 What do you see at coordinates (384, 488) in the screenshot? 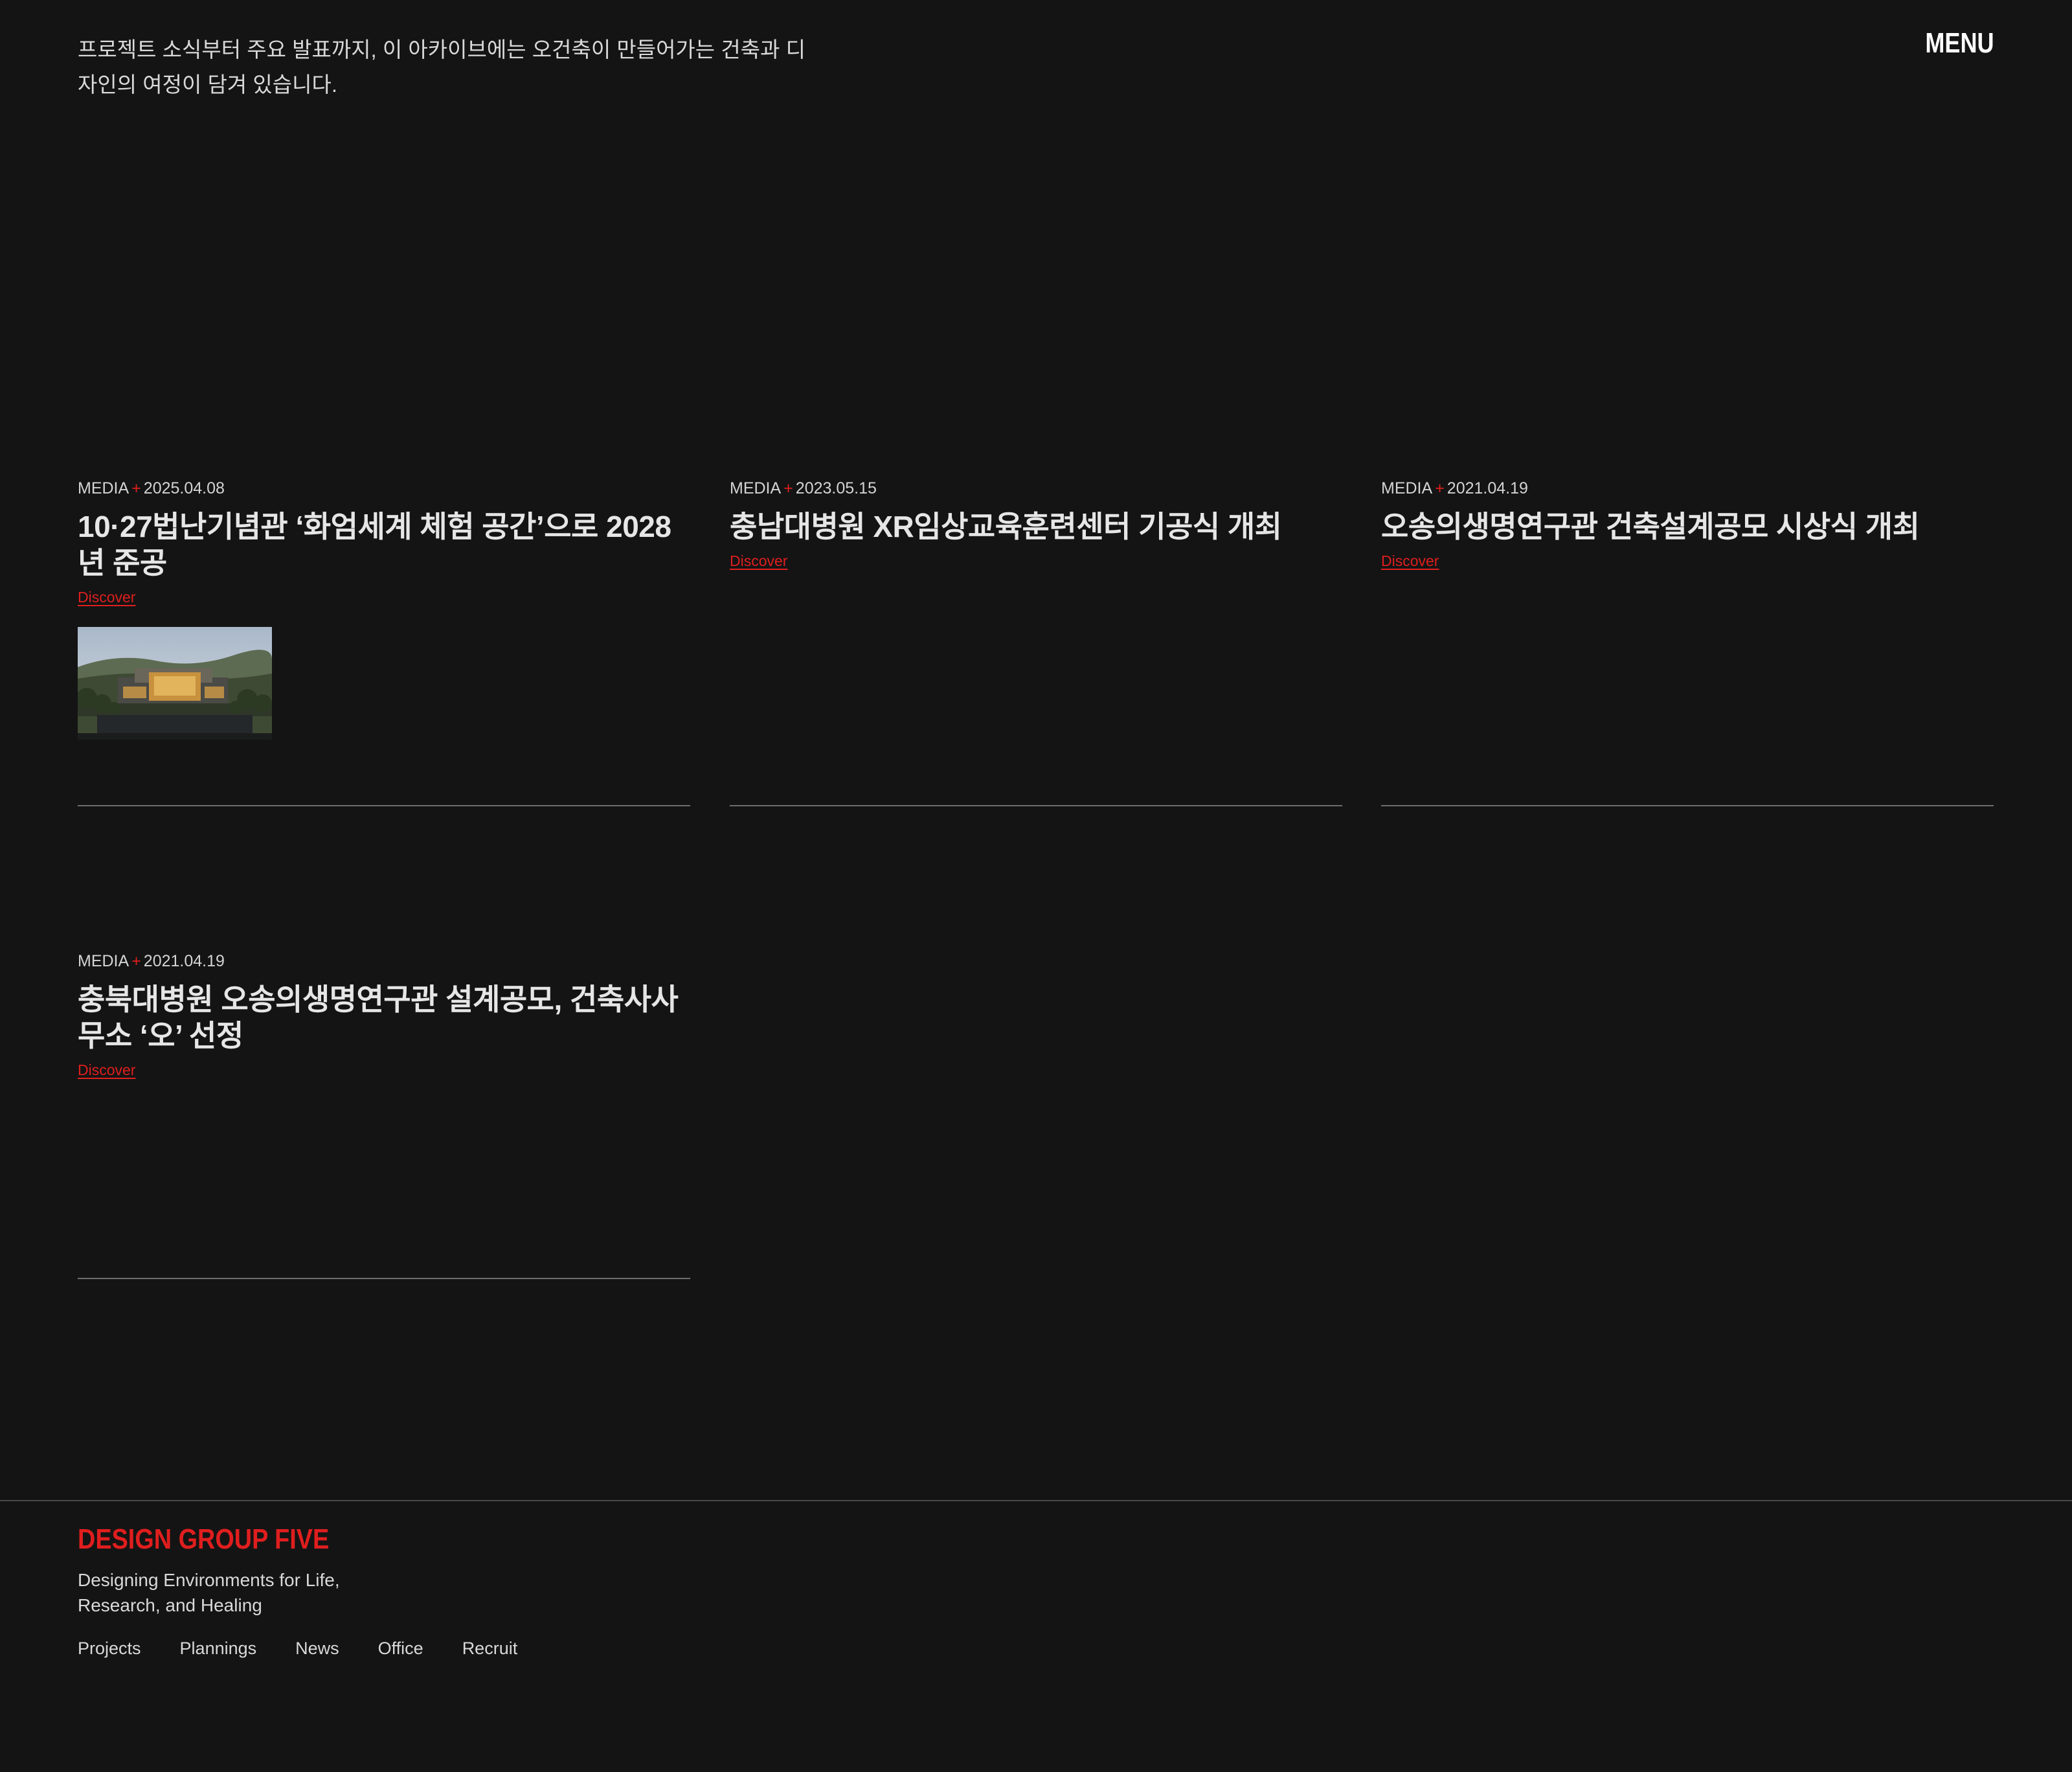
I see `post-meta: MEDIA +2025.04.08` at bounding box center [384, 488].